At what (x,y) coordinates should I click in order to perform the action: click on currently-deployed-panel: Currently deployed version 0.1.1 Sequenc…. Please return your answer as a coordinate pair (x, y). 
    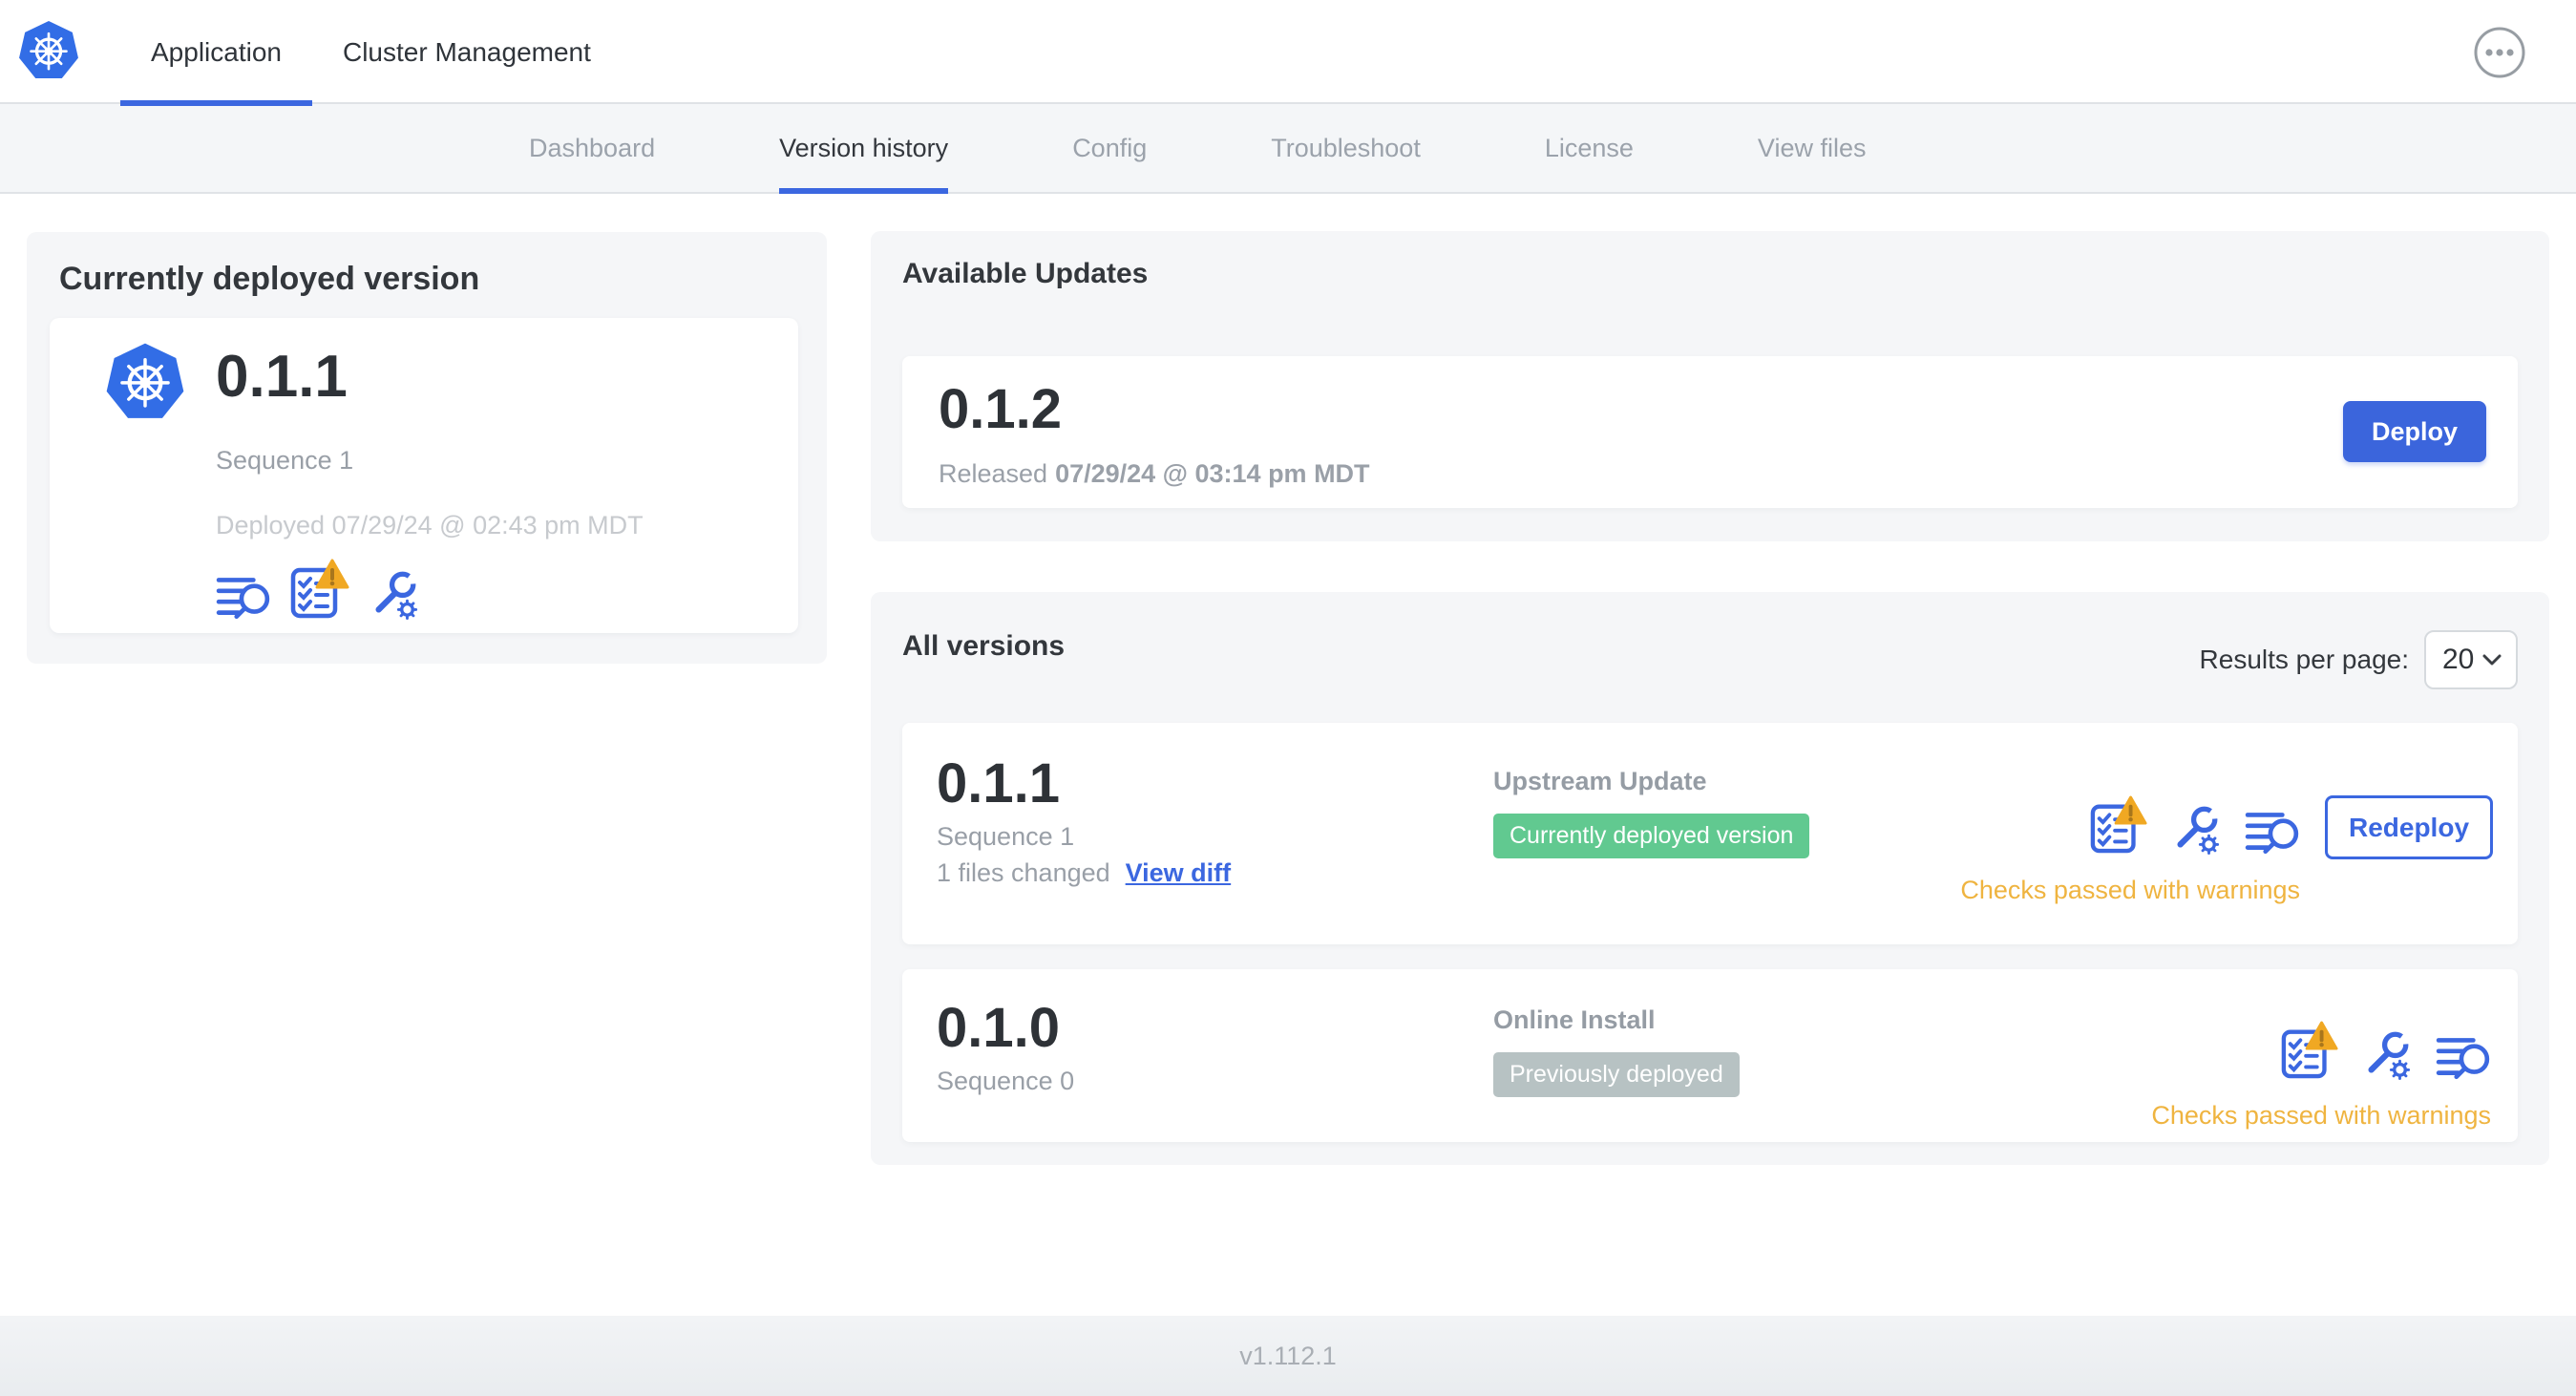
    Looking at the image, I should click on (427, 448).